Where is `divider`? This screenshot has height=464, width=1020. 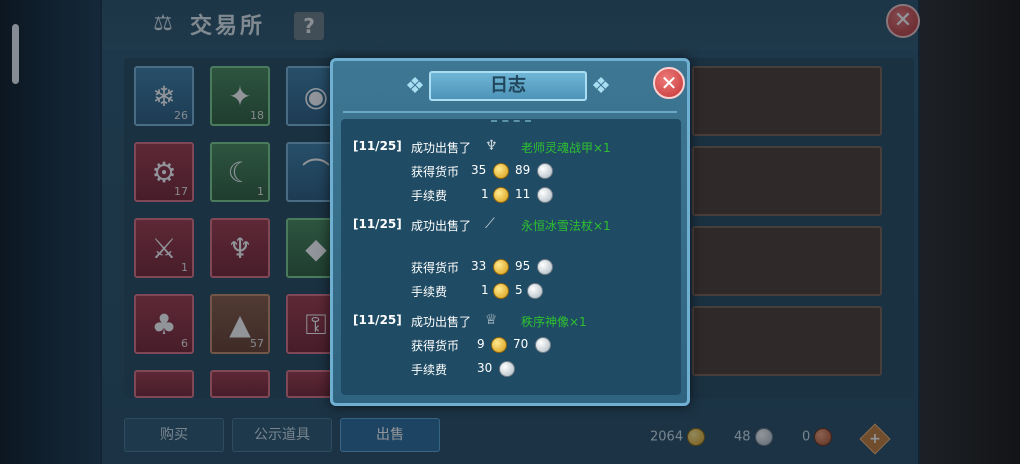
divider is located at coordinates (510, 112).